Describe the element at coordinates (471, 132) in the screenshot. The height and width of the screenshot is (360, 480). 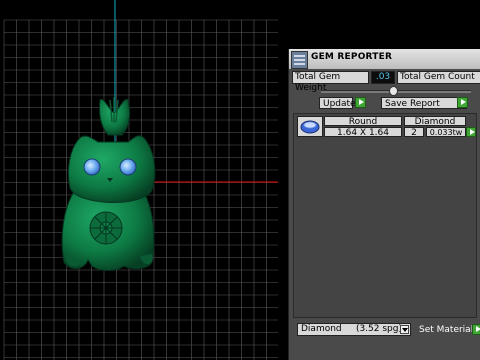
I see `gem-row-go-icon` at that location.